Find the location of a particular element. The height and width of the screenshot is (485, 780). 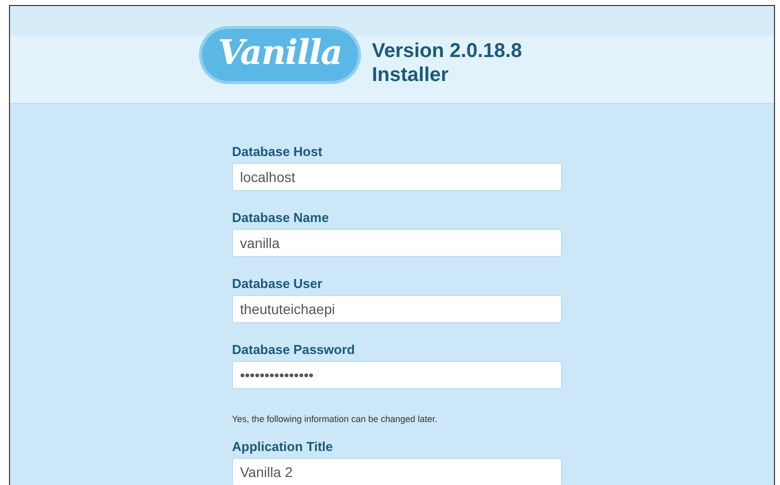

field-label: Database Name is located at coordinates (281, 218).